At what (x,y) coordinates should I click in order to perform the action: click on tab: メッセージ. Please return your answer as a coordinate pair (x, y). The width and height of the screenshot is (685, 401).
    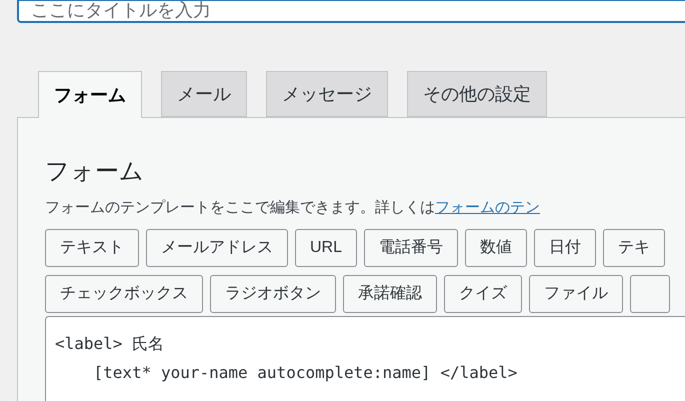
    Looking at the image, I should click on (327, 94).